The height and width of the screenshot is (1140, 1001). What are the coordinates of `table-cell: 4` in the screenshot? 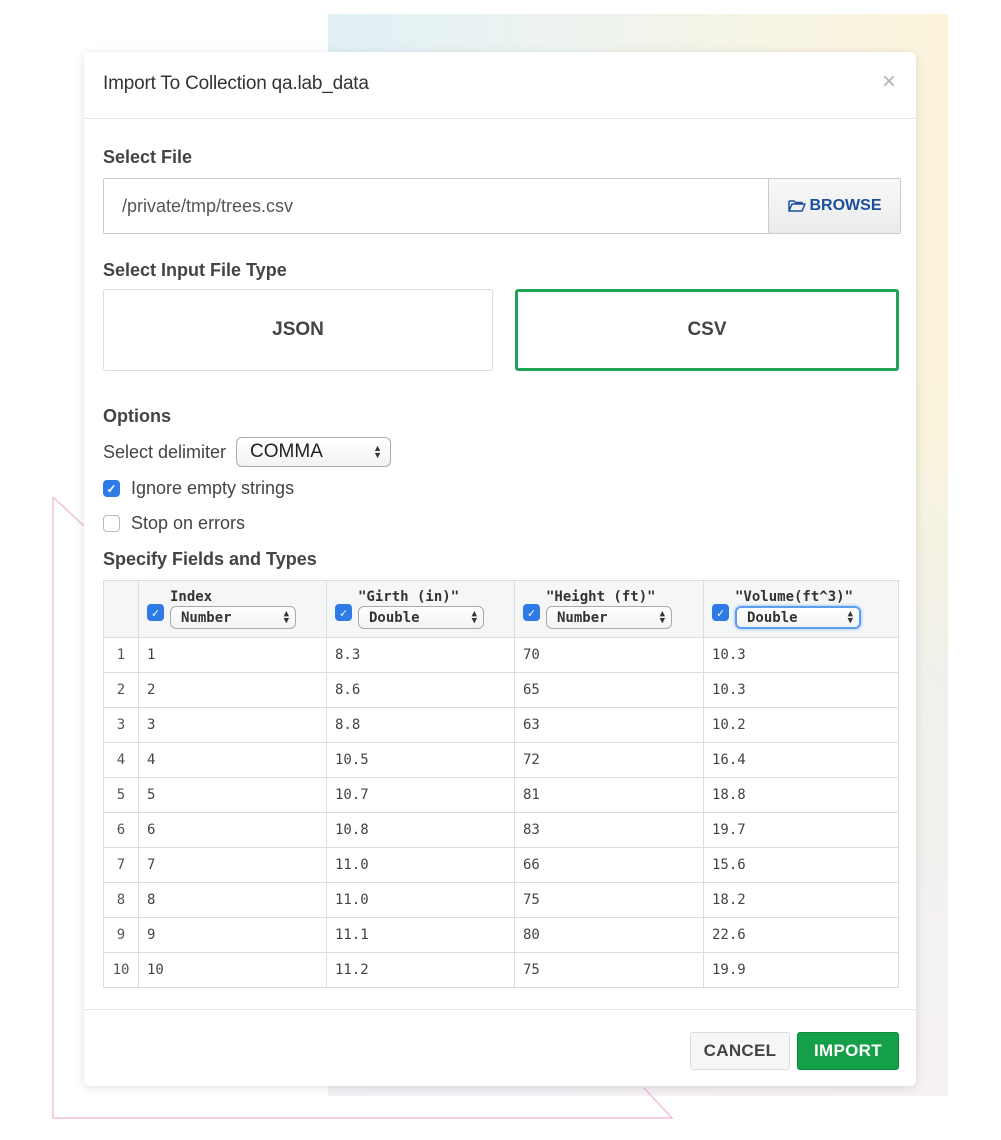 It's located at (232, 760).